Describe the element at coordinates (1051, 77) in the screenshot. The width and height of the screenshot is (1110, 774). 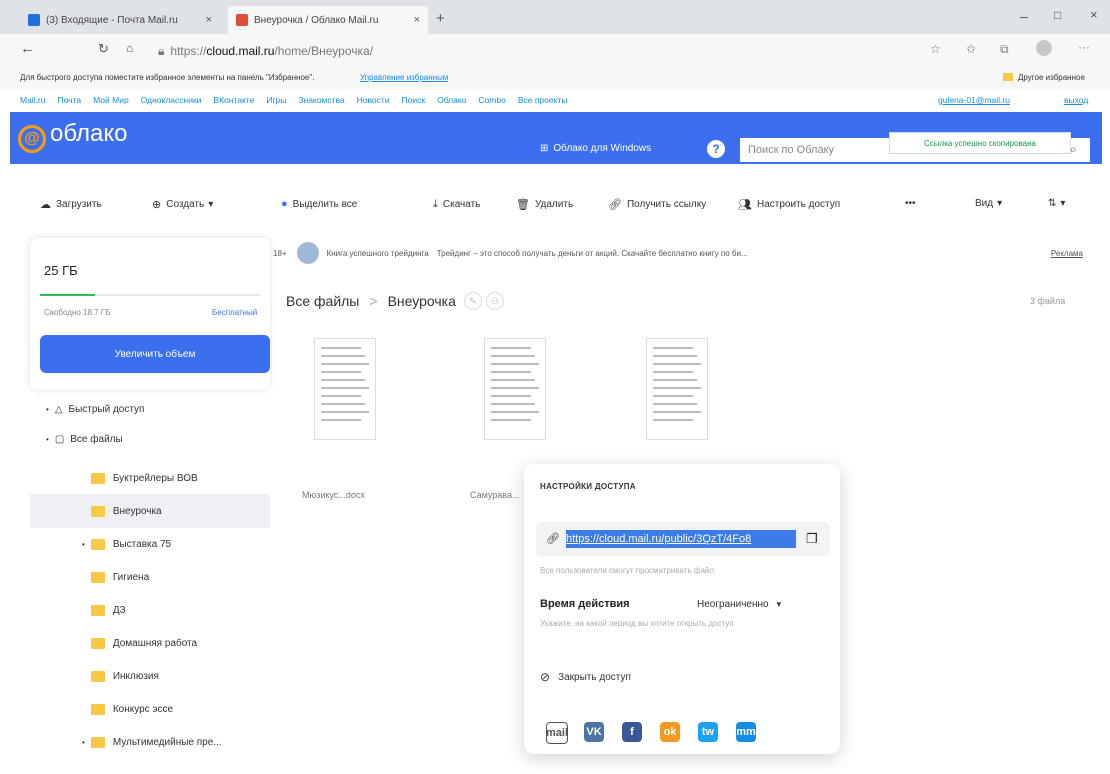
I see `other-favorites: Другое избранное` at that location.